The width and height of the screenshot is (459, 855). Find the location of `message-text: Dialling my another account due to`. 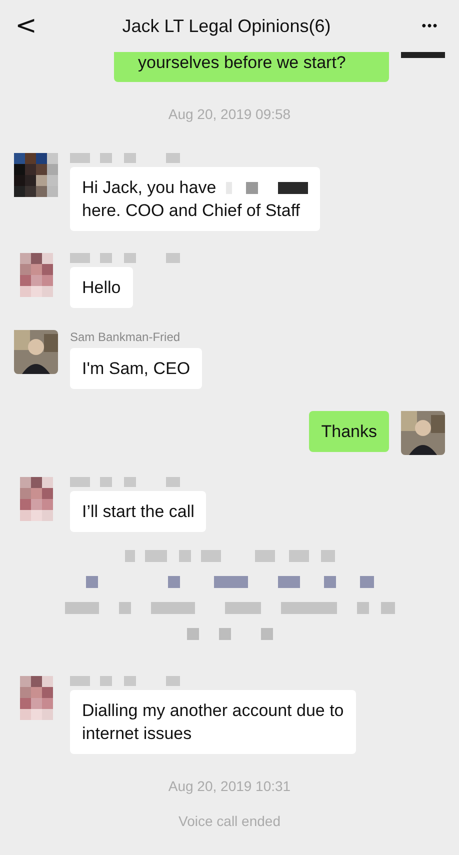

message-text: Dialling my another account due to is located at coordinates (213, 711).